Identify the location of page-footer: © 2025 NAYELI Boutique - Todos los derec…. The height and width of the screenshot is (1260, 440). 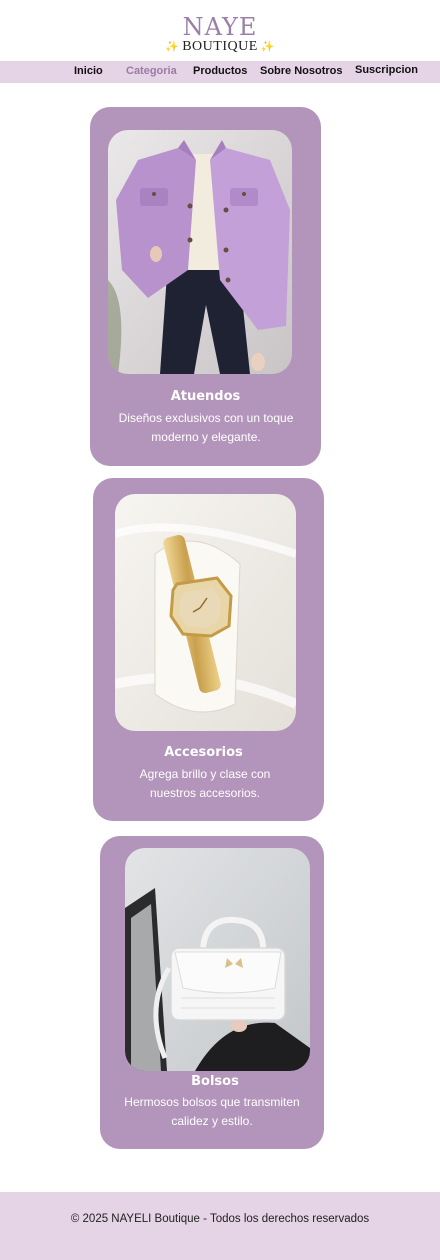
(220, 1226).